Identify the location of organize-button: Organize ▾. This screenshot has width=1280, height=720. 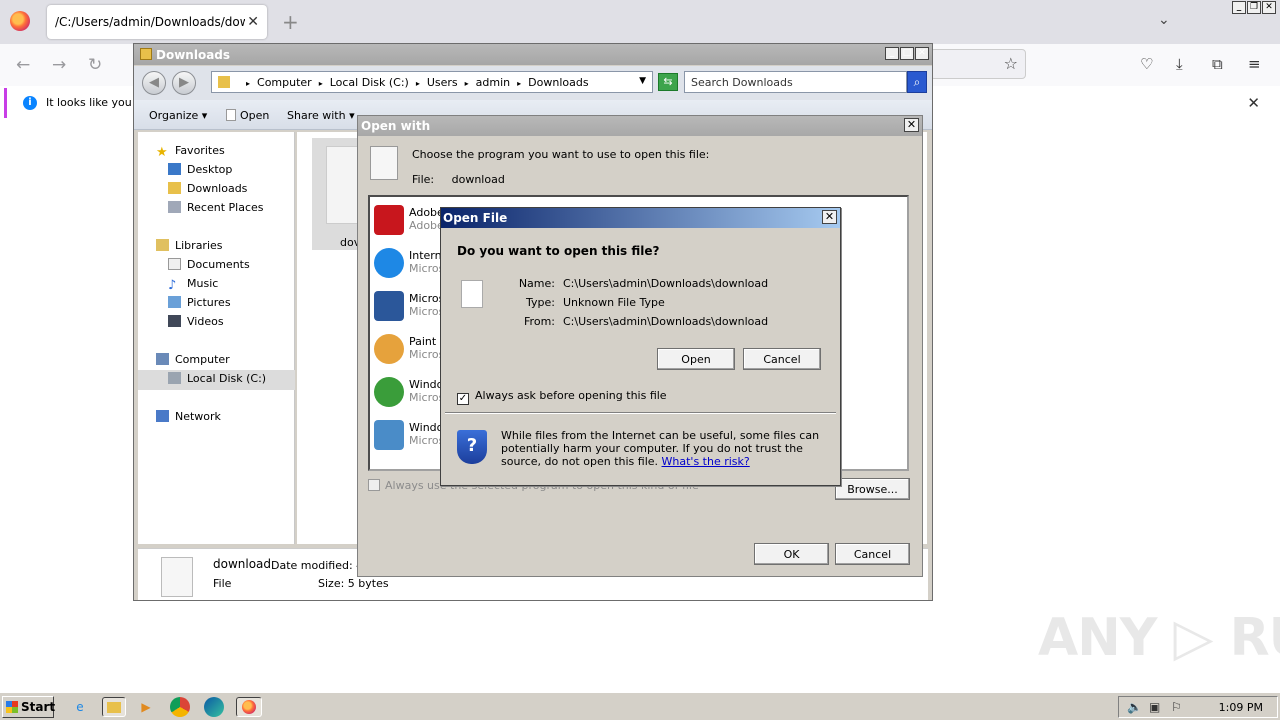
(178, 115).